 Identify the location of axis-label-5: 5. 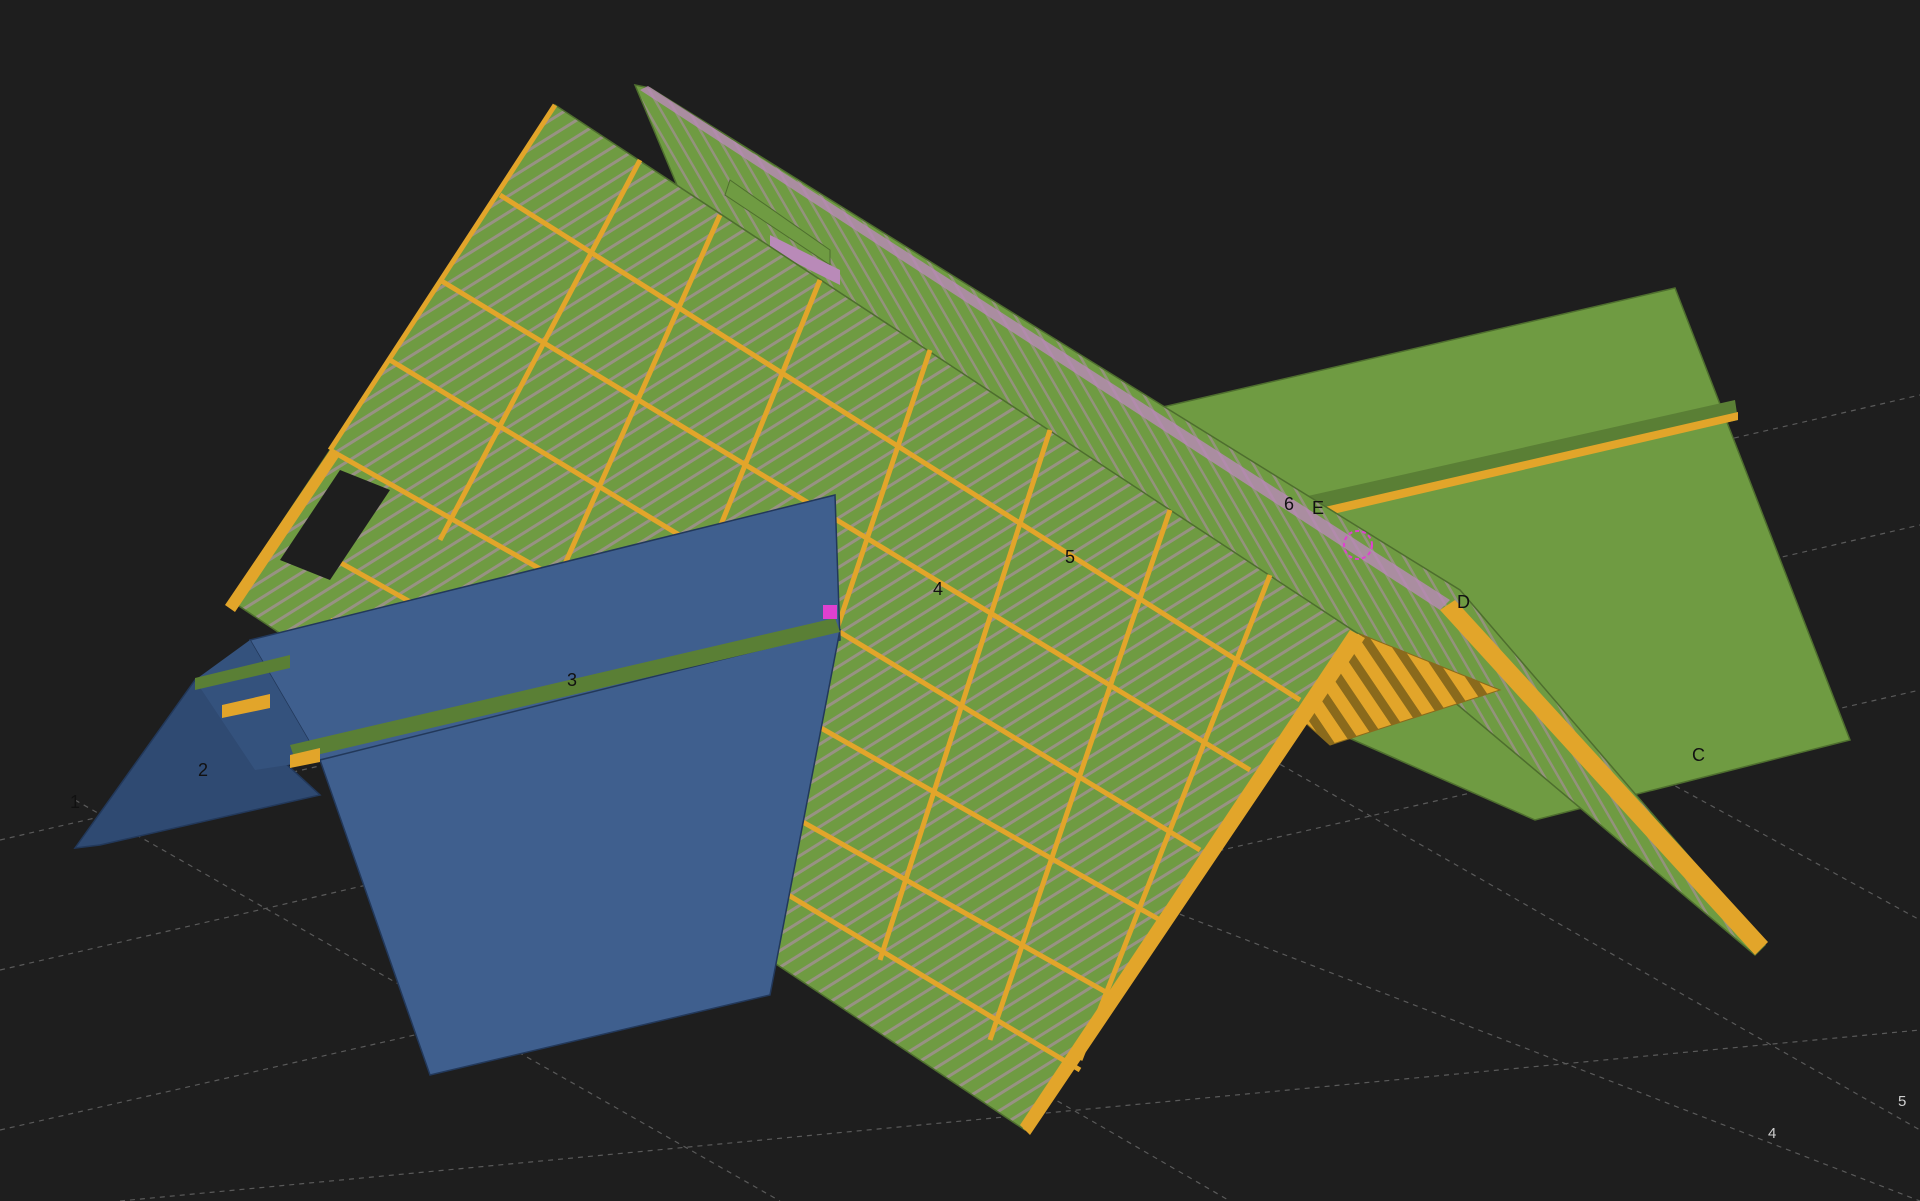
(1070, 557).